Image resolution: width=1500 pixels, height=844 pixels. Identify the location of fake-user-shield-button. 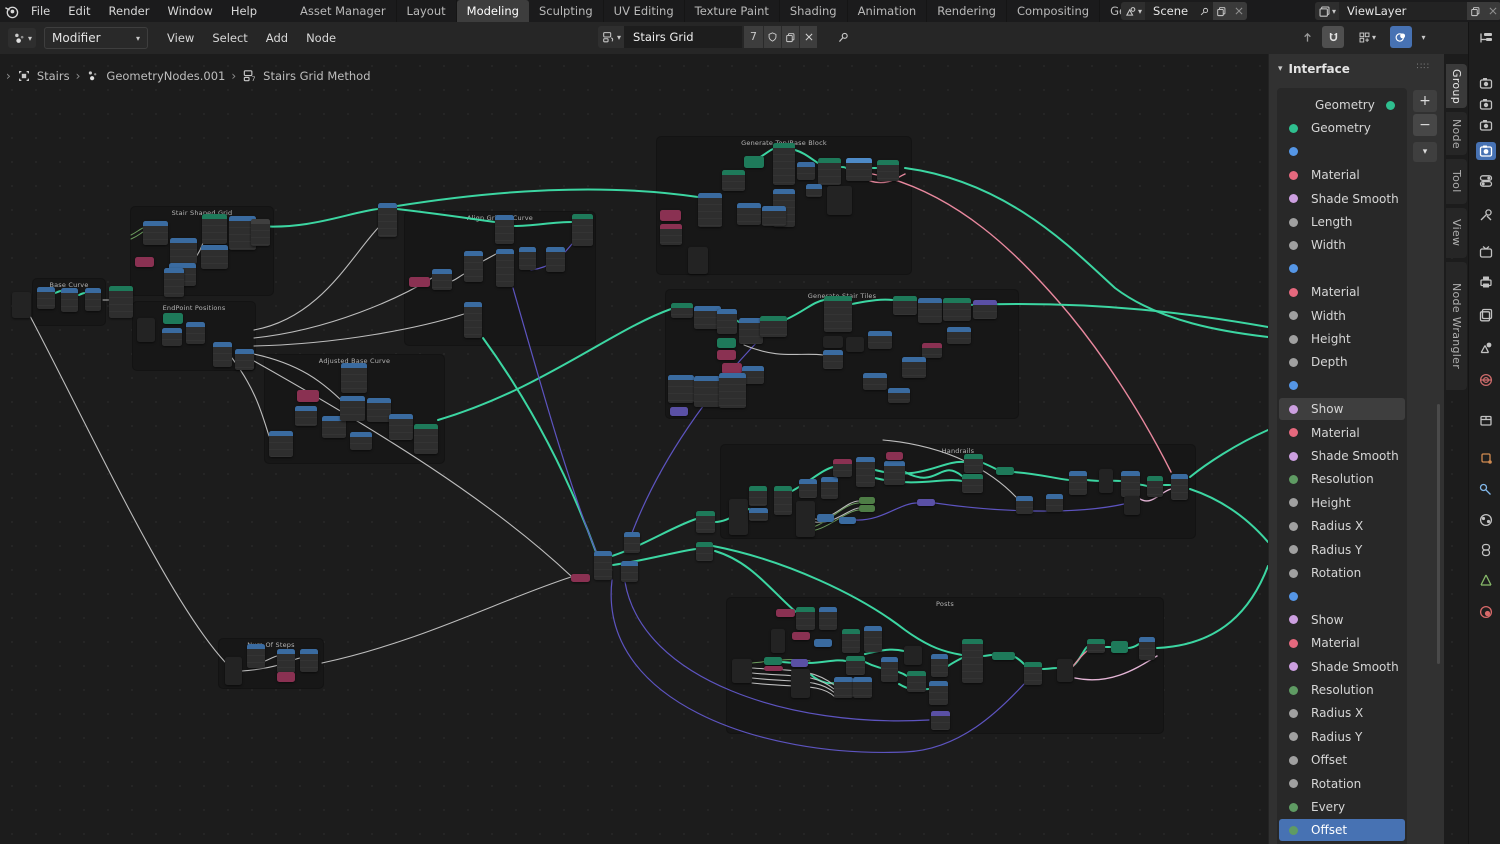
(772, 37).